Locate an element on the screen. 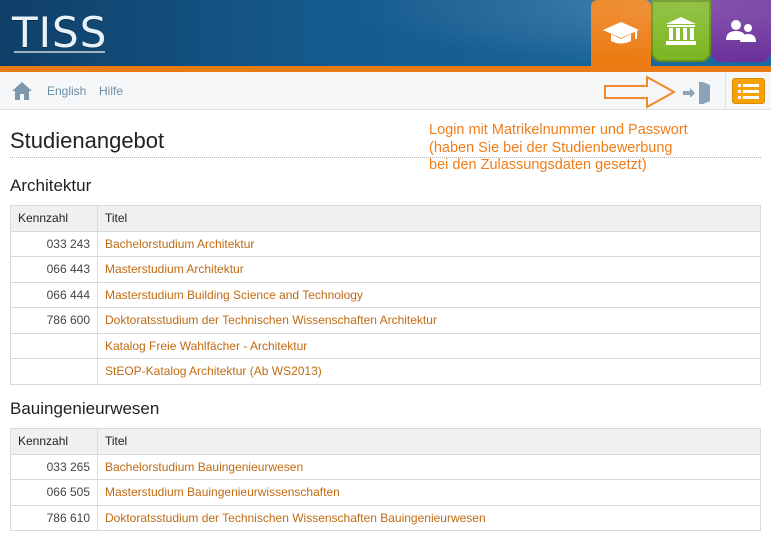  arrow-right-icon is located at coordinates (640, 92).